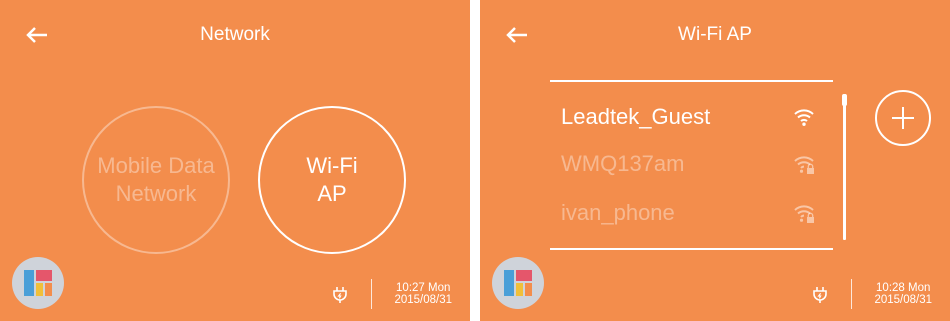  What do you see at coordinates (715, 34) in the screenshot?
I see `page-title: Wi-Fi AP` at bounding box center [715, 34].